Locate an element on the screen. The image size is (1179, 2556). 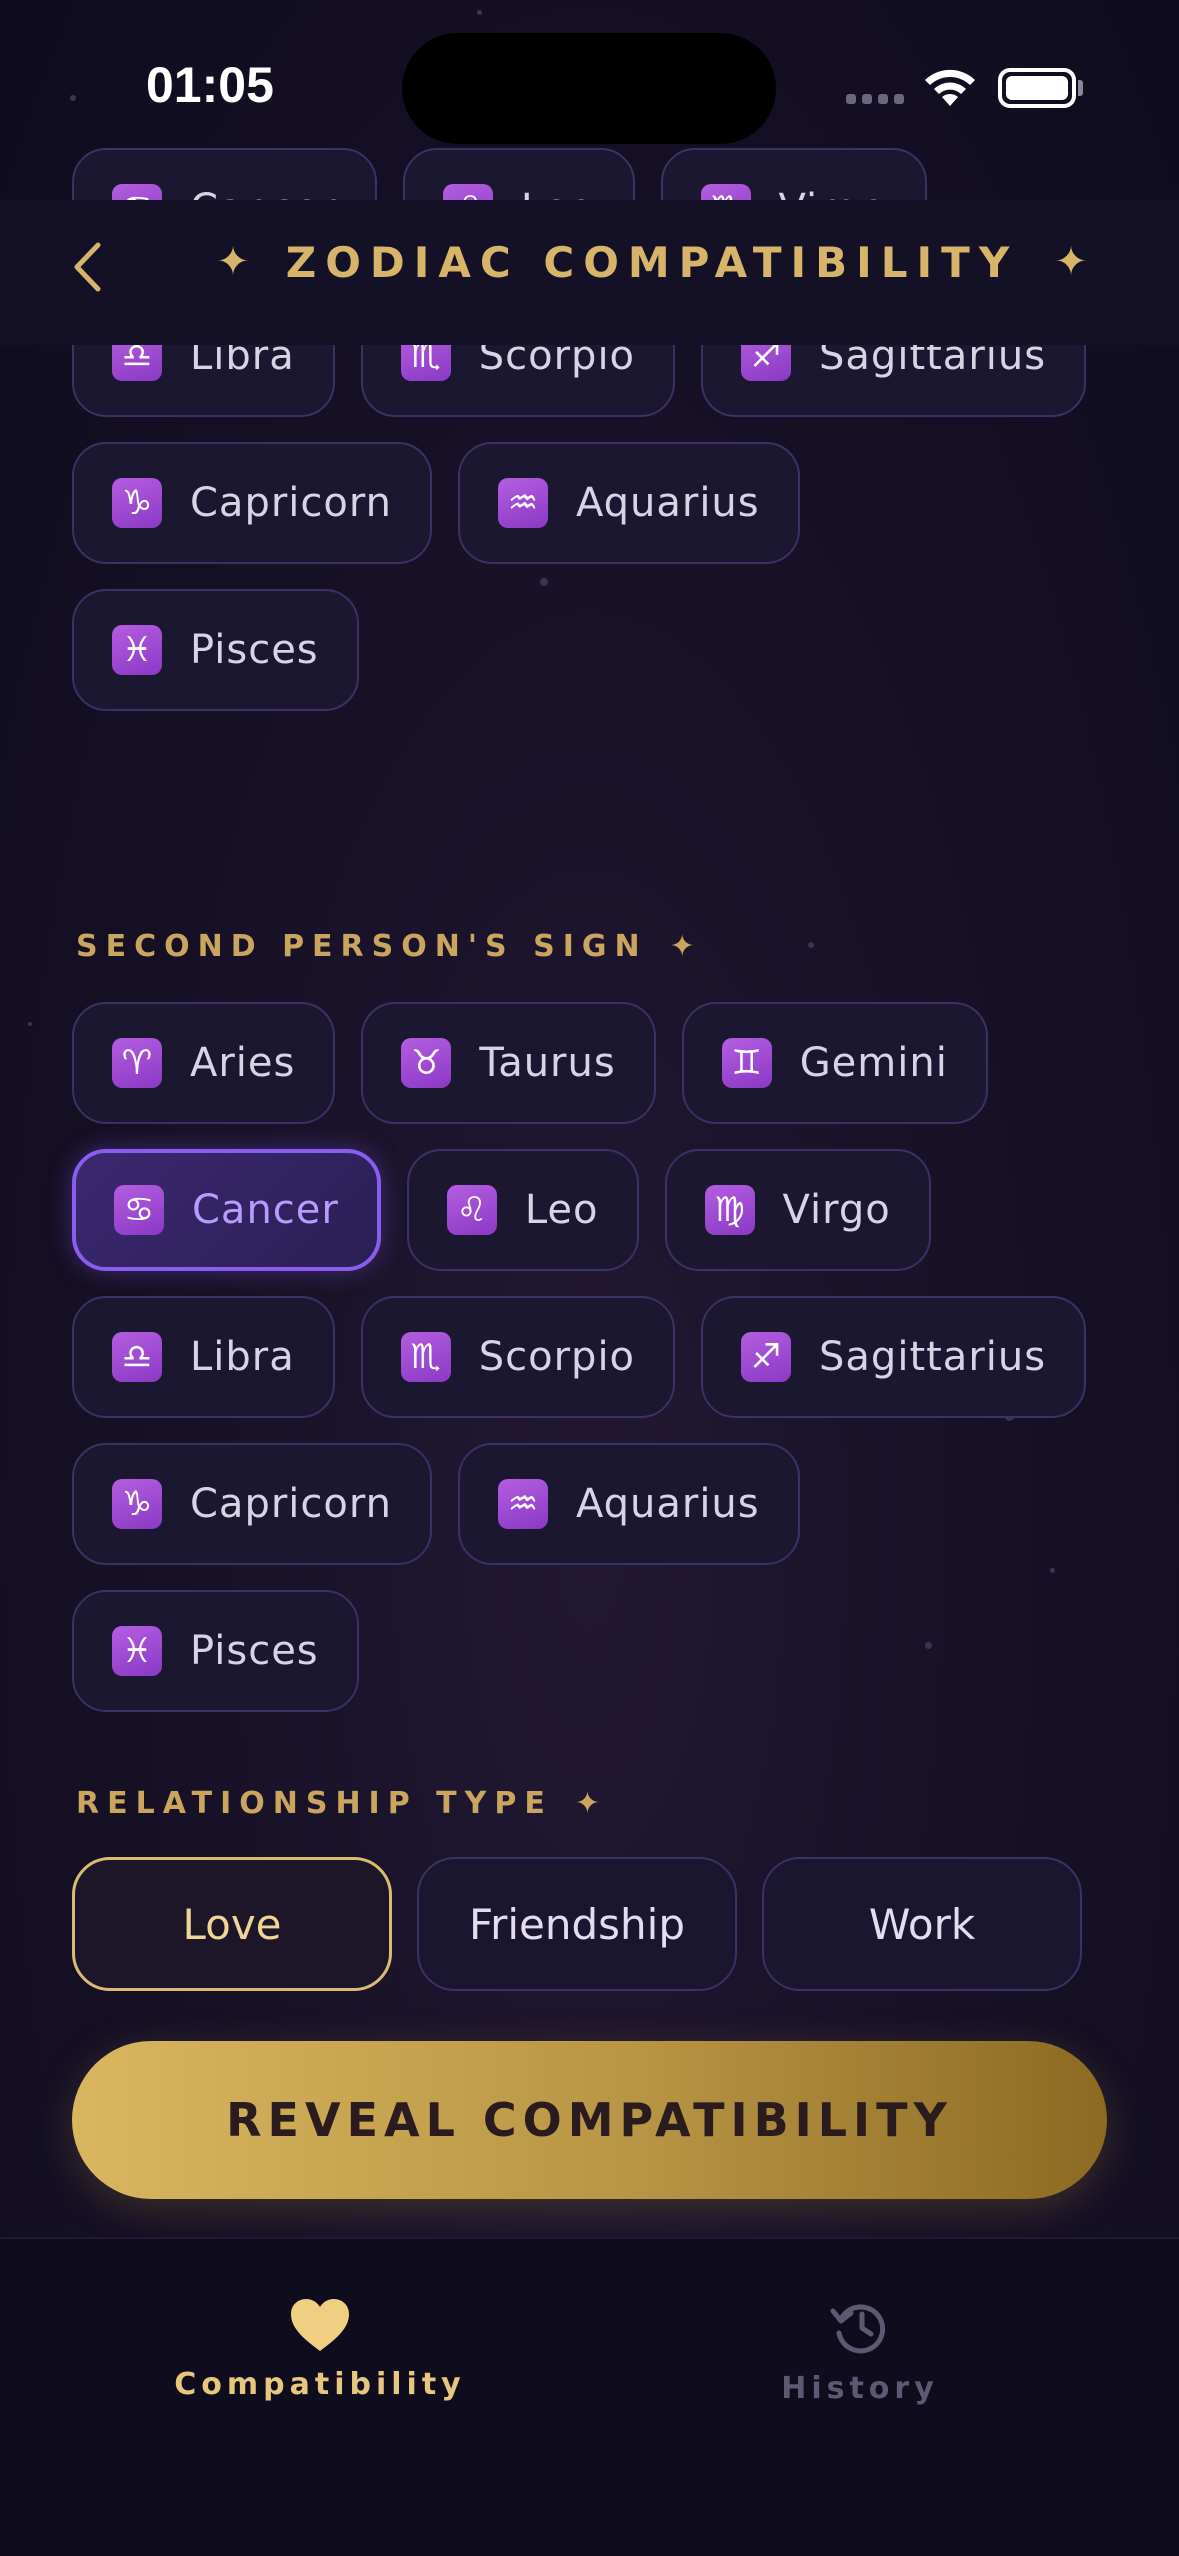
relationship-options: Love Friendship Work is located at coordinates (577, 1924).